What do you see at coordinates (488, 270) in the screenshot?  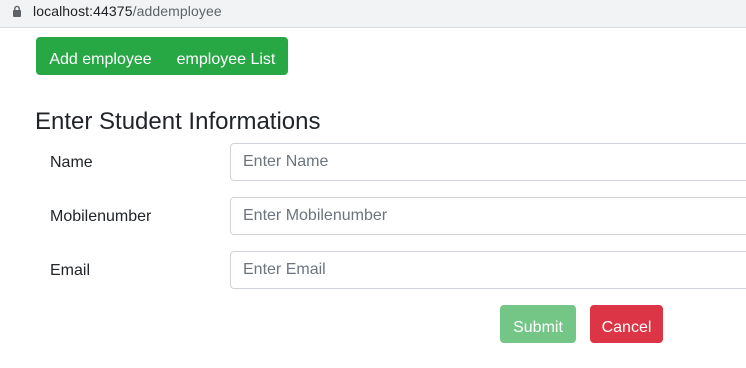 I see `email-input` at bounding box center [488, 270].